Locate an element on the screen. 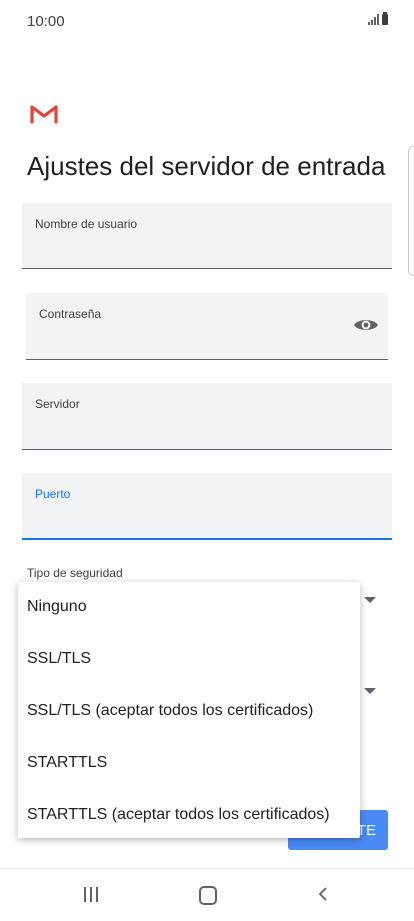 The height and width of the screenshot is (921, 414). menu-item-ssl-tls: SSL/TLS is located at coordinates (59, 659).